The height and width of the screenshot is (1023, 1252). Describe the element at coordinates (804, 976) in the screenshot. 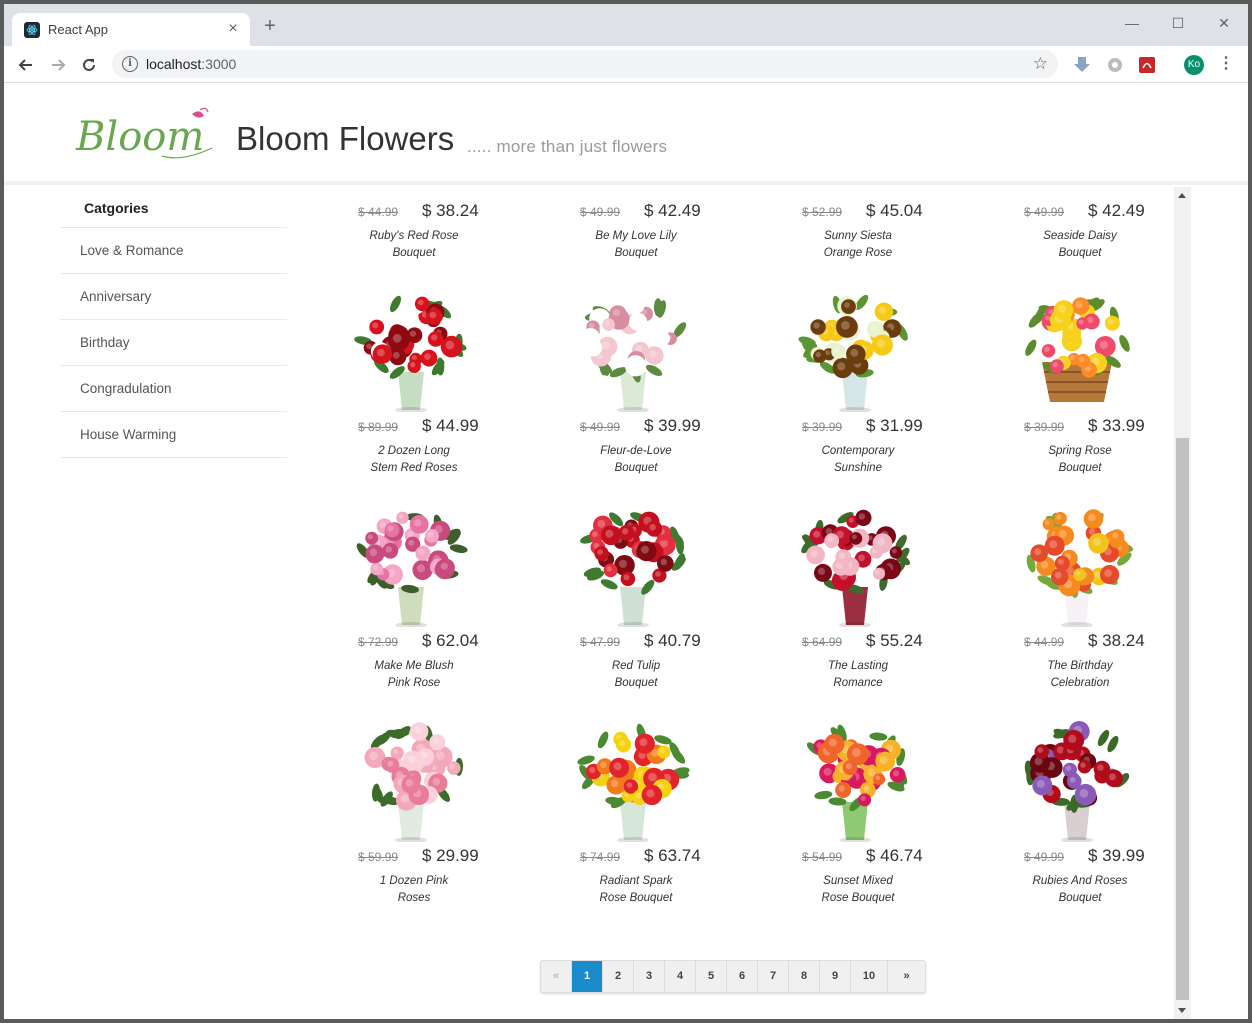

I see `pagination-page-8: 8` at that location.